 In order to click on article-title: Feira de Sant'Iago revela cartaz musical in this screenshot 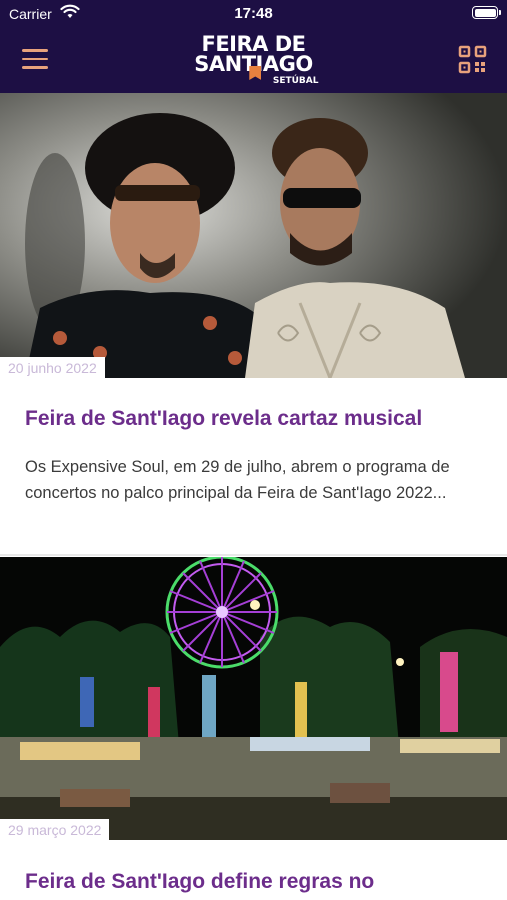, I will do `click(223, 419)`.